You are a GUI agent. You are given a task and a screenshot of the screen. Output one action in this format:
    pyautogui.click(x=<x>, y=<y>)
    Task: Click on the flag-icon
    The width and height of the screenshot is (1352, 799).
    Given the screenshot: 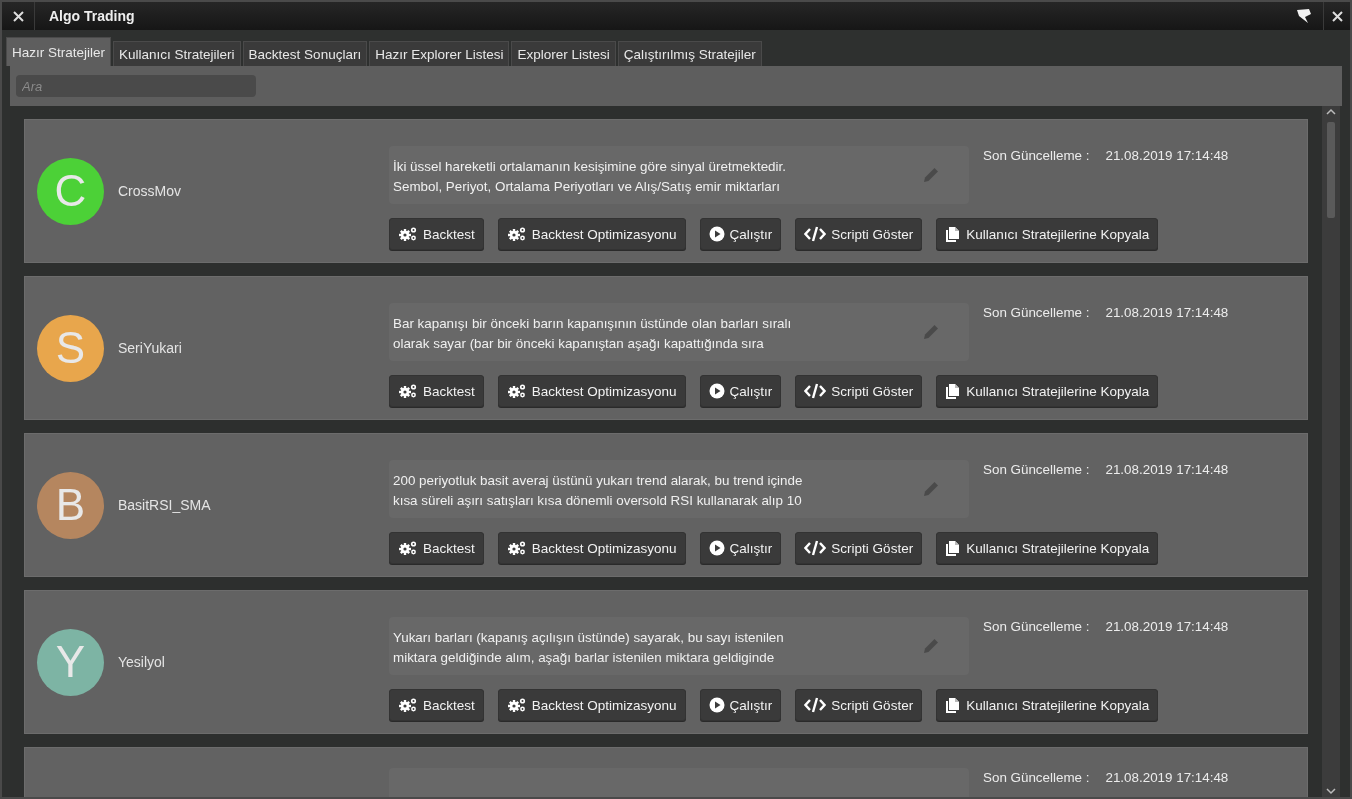 What is the action you would take?
    pyautogui.click(x=1304, y=16)
    